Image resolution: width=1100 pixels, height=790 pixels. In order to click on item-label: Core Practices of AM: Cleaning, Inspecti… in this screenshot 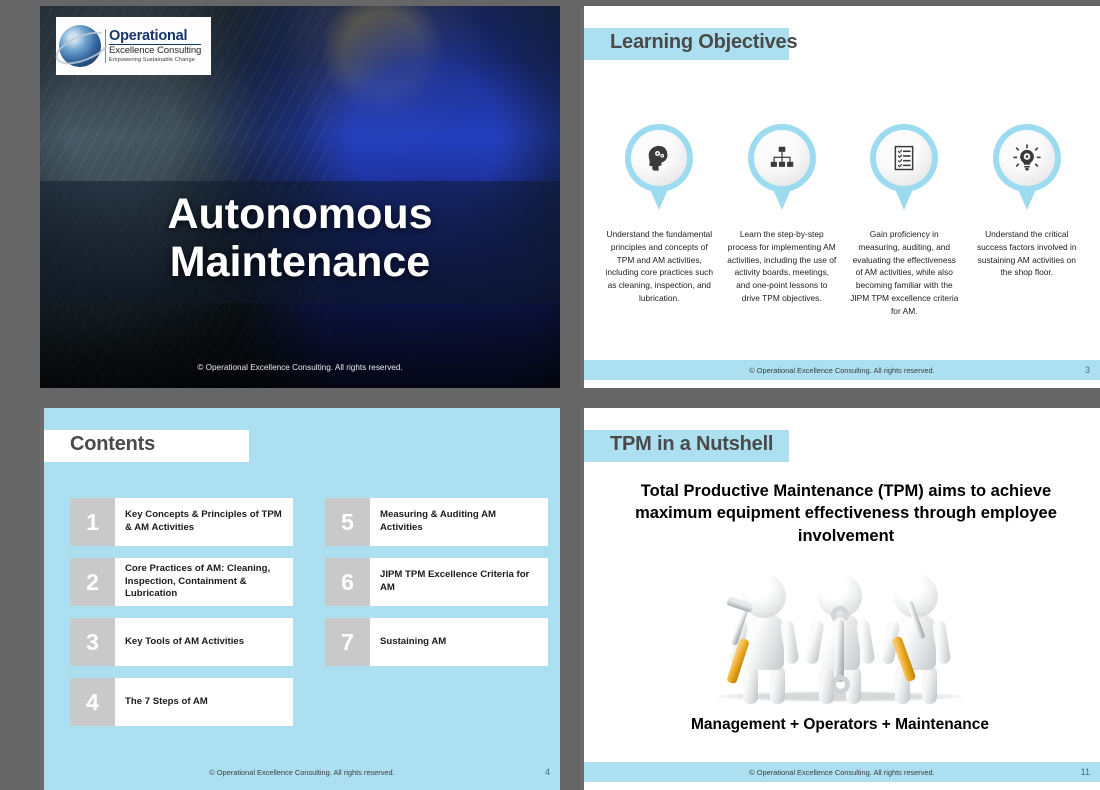, I will do `click(198, 581)`.